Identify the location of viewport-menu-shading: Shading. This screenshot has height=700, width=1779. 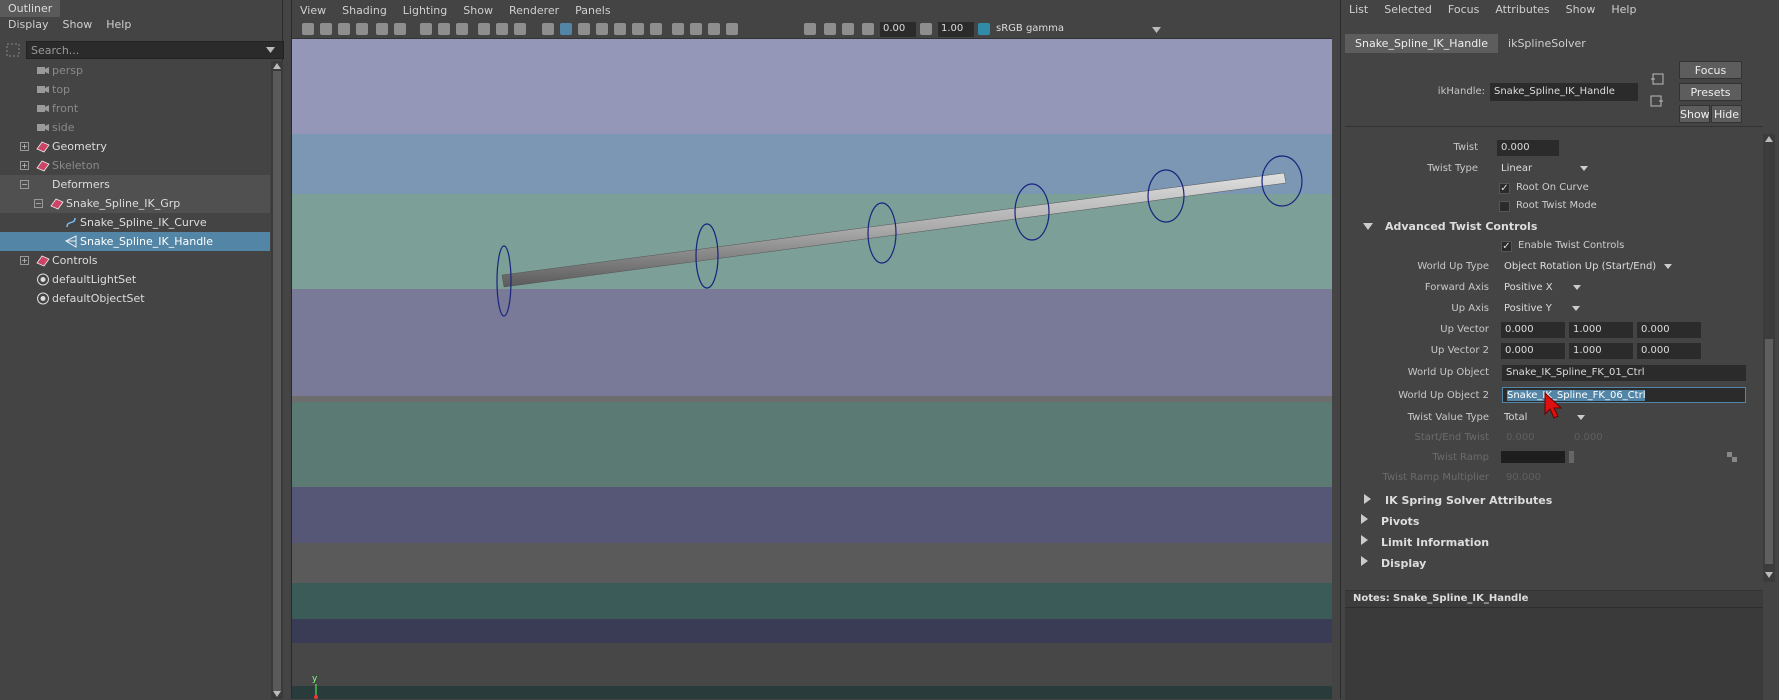
(364, 11).